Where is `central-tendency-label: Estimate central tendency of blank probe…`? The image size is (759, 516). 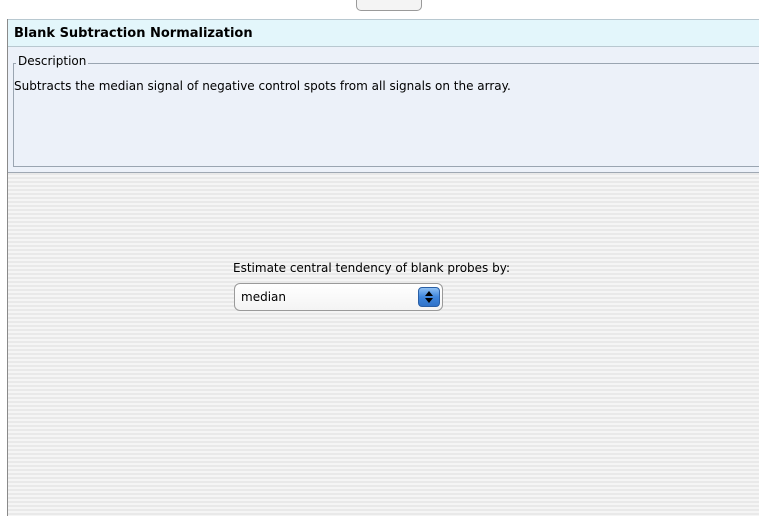 central-tendency-label: Estimate central tendency of blank probe… is located at coordinates (371, 268).